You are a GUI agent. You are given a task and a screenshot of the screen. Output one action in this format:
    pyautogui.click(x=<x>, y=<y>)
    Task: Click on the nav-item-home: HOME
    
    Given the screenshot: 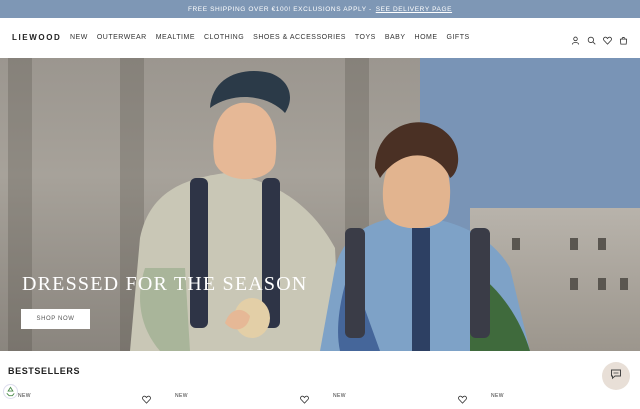 What is the action you would take?
    pyautogui.click(x=426, y=37)
    